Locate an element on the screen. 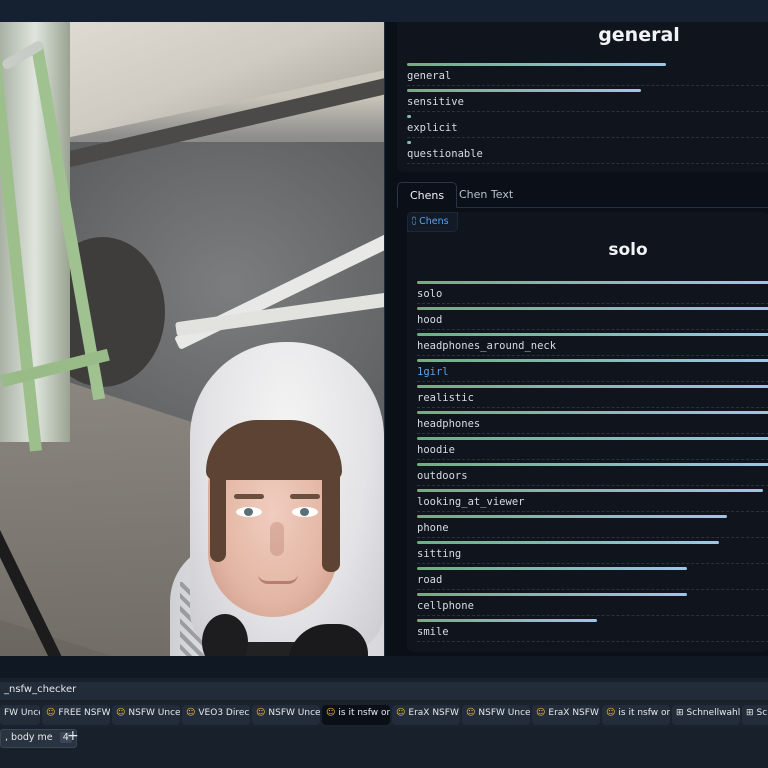 The width and height of the screenshot is (768, 768). confidence-label: road is located at coordinates (430, 580).